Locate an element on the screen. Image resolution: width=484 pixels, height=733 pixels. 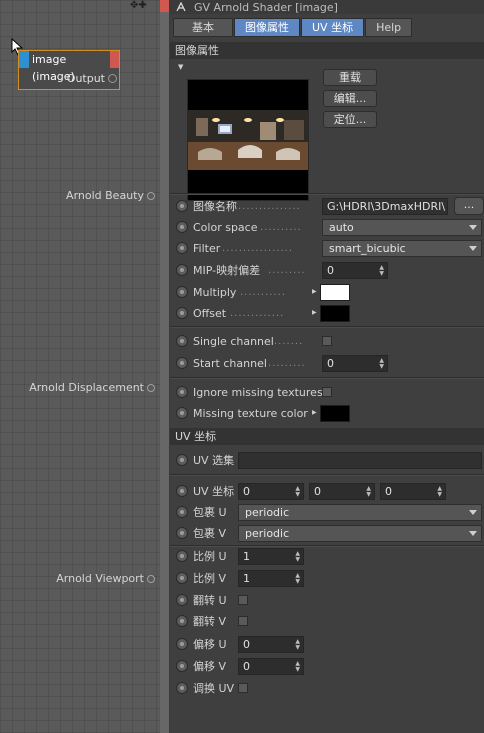
flip-v-checkbox is located at coordinates (243, 621).